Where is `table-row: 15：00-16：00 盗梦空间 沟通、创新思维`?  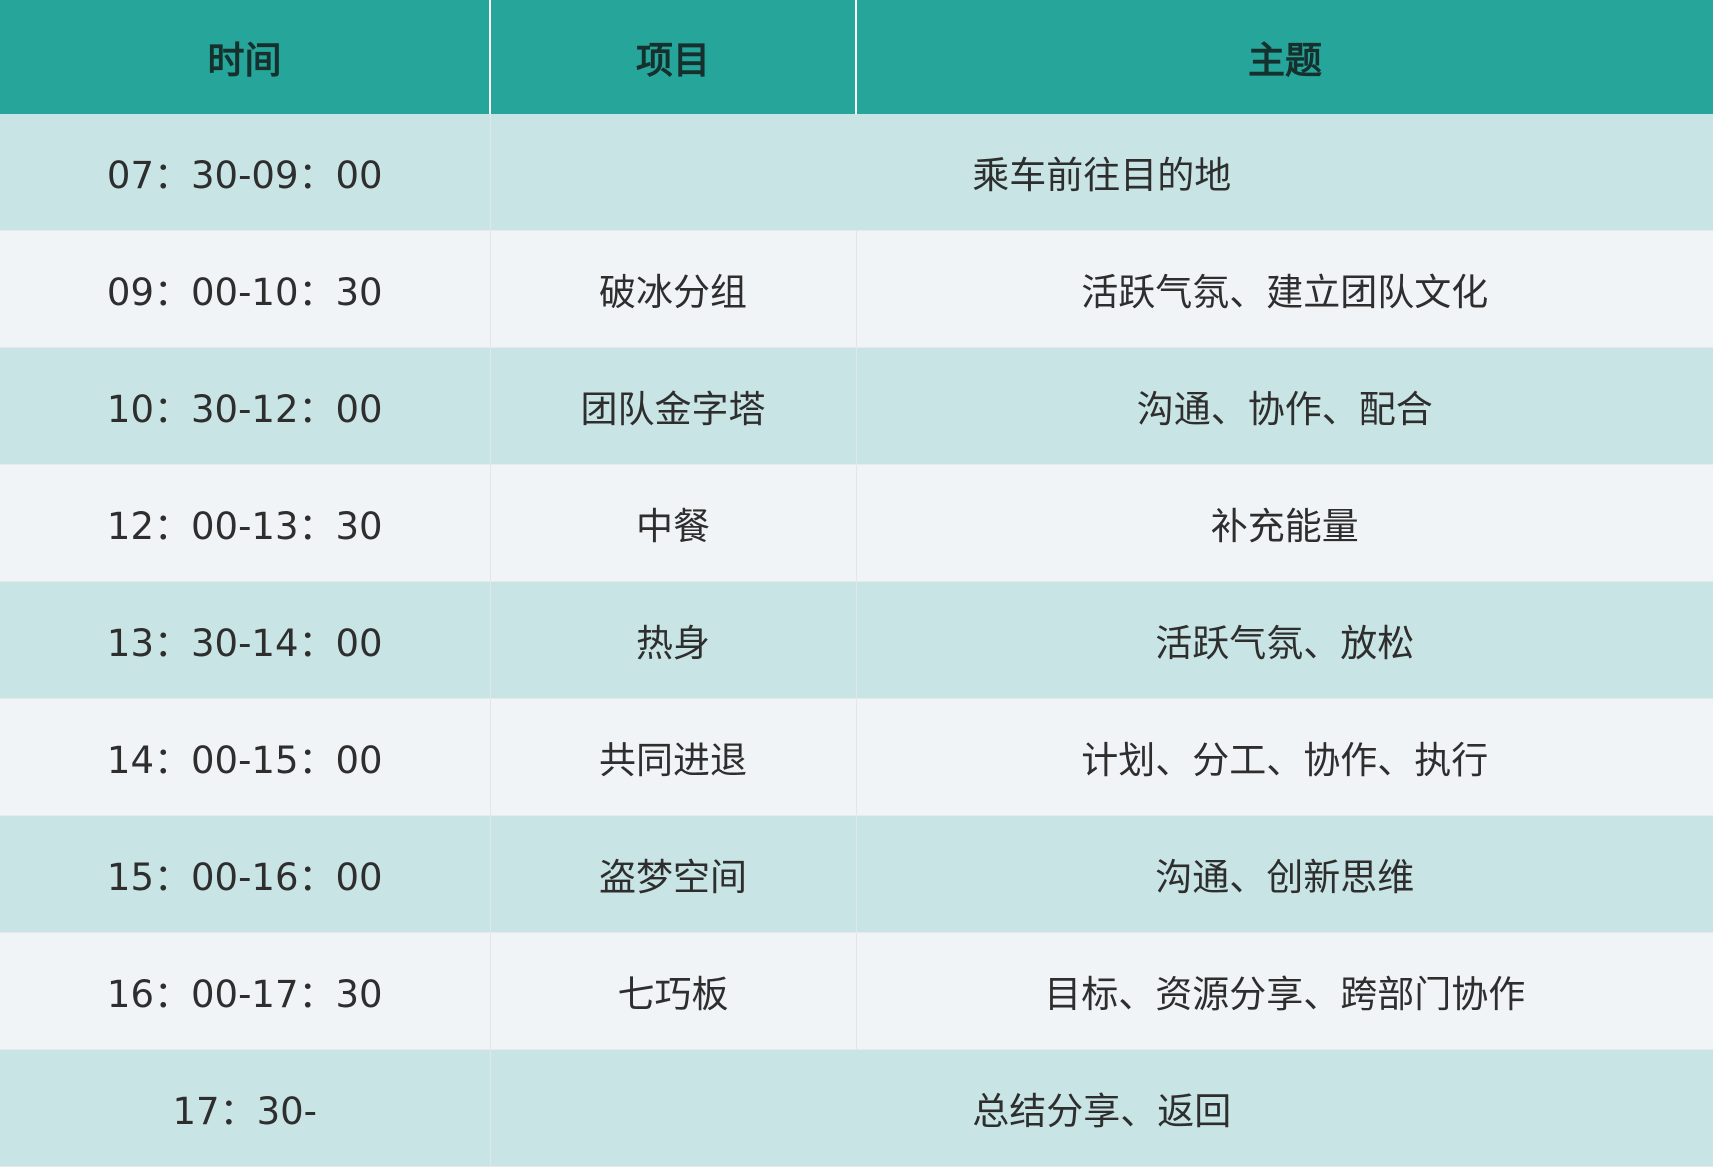 table-row: 15：00-16：00 盗梦空间 沟通、创新思维 is located at coordinates (856, 874).